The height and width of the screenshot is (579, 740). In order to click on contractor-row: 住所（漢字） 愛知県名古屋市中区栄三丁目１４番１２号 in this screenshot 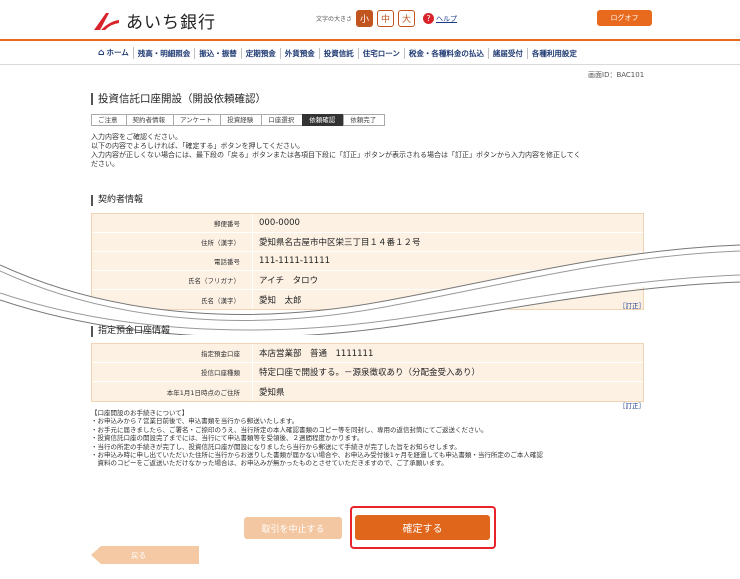, I will do `click(367, 242)`.